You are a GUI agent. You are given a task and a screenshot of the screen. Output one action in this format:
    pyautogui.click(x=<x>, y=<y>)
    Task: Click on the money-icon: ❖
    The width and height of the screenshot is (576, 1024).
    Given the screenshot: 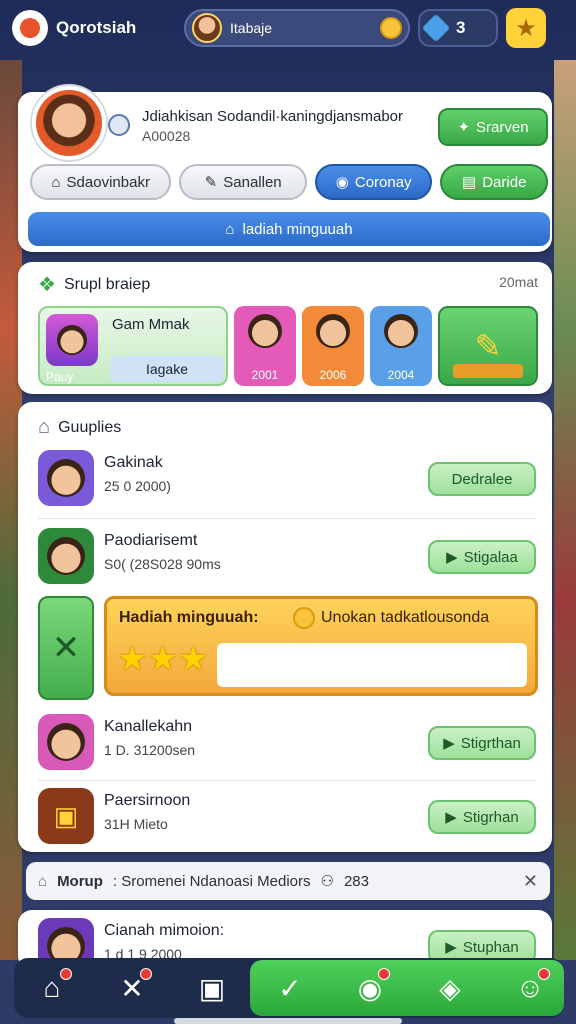 What is the action you would take?
    pyautogui.click(x=47, y=285)
    